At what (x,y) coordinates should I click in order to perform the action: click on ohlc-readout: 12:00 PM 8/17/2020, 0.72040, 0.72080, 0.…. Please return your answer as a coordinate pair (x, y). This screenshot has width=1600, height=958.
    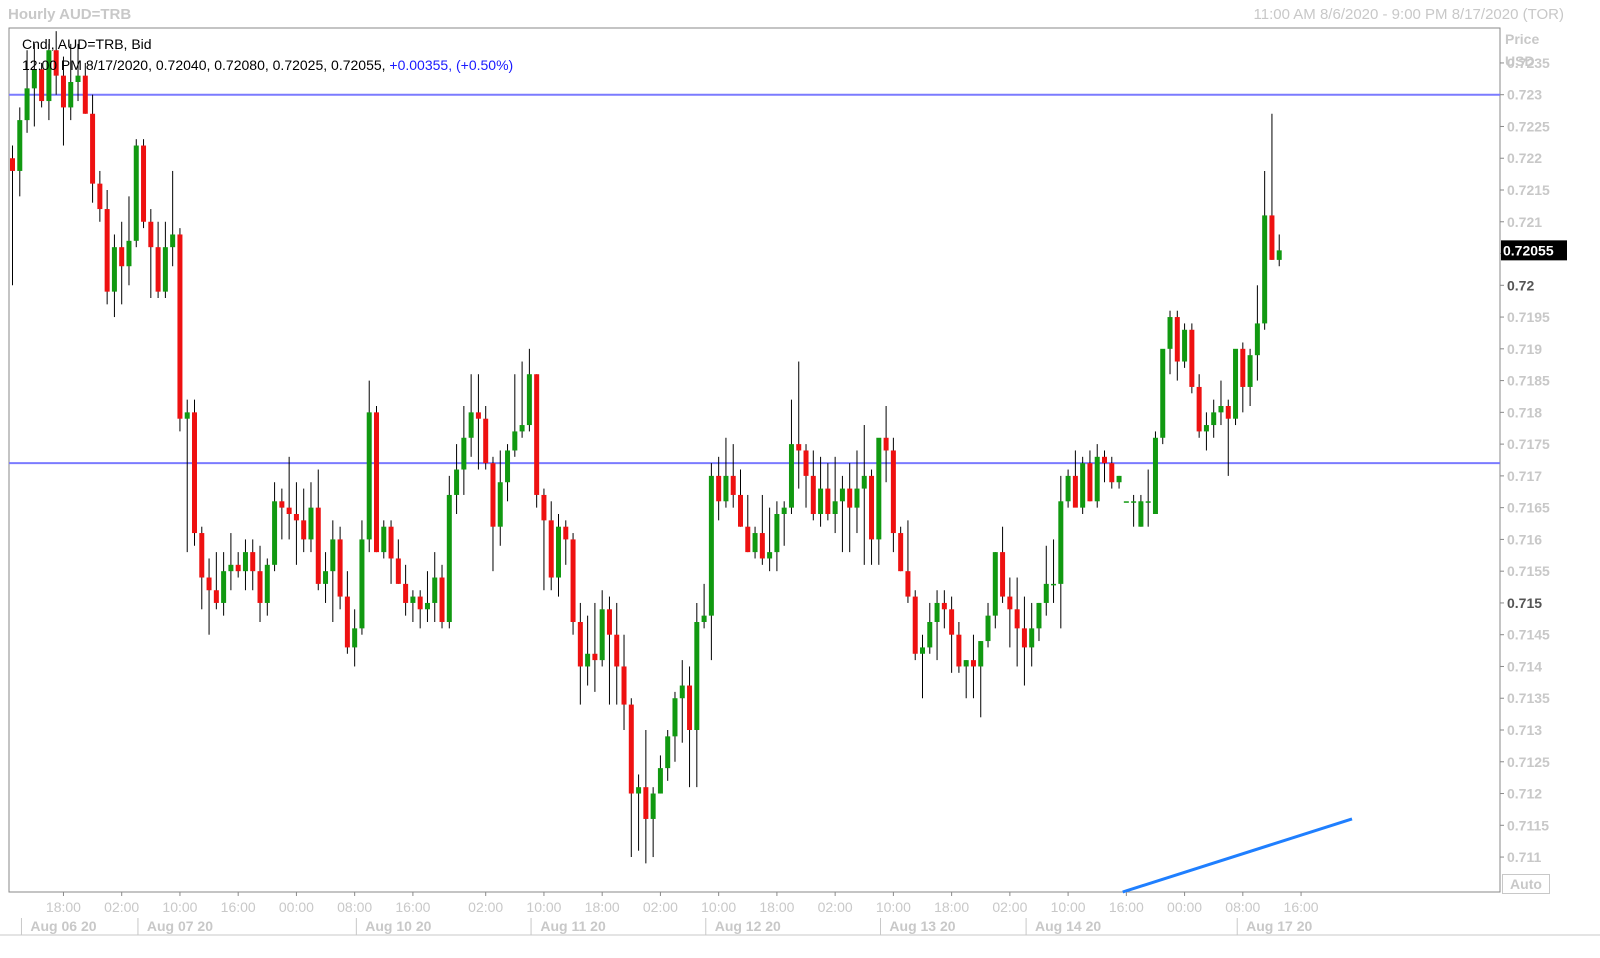
    Looking at the image, I should click on (267, 65).